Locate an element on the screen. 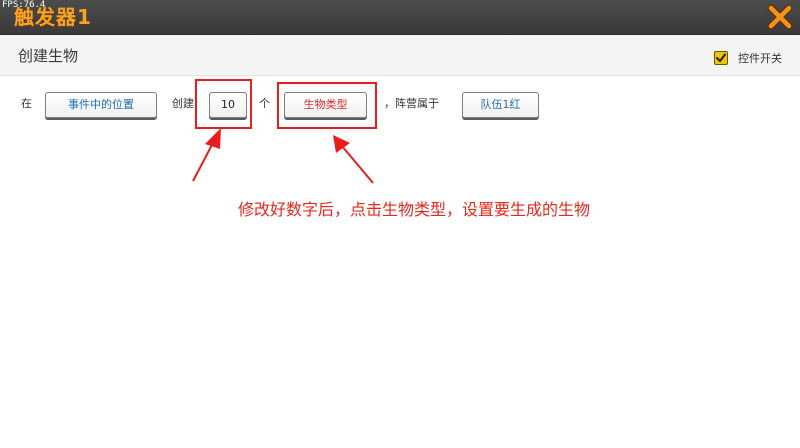 This screenshot has height=448, width=800. arrow-to-creature-type is located at coordinates (353, 159).